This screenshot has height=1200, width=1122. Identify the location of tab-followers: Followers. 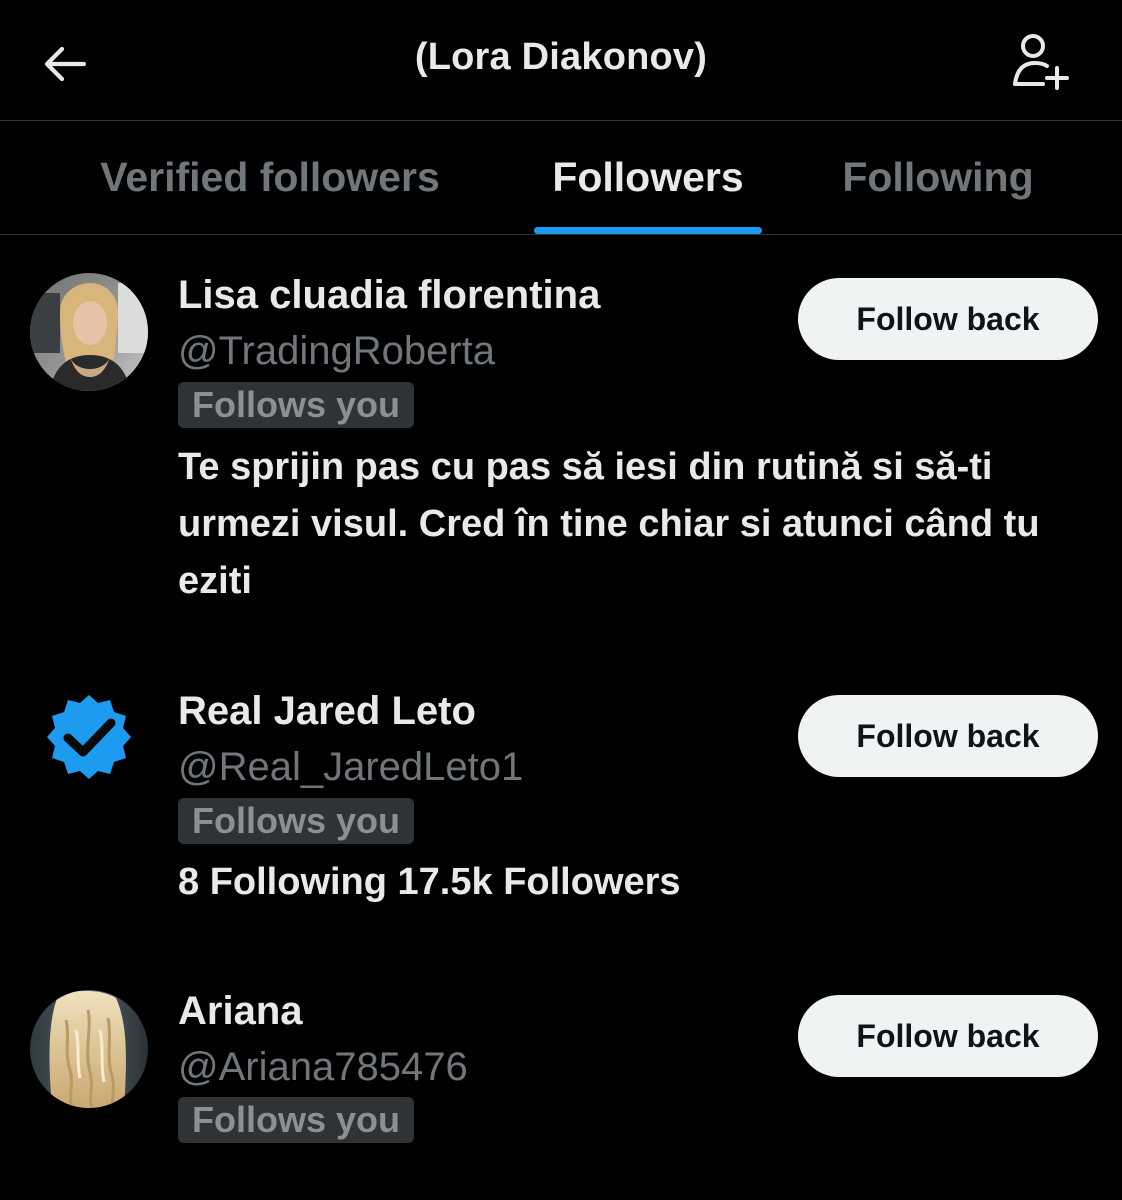
(648, 177).